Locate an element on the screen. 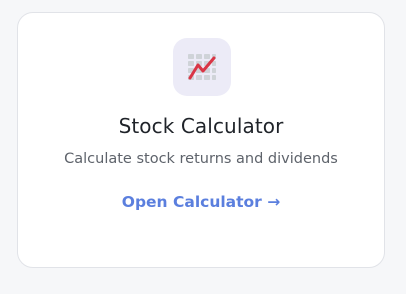  icon-tile is located at coordinates (202, 67).